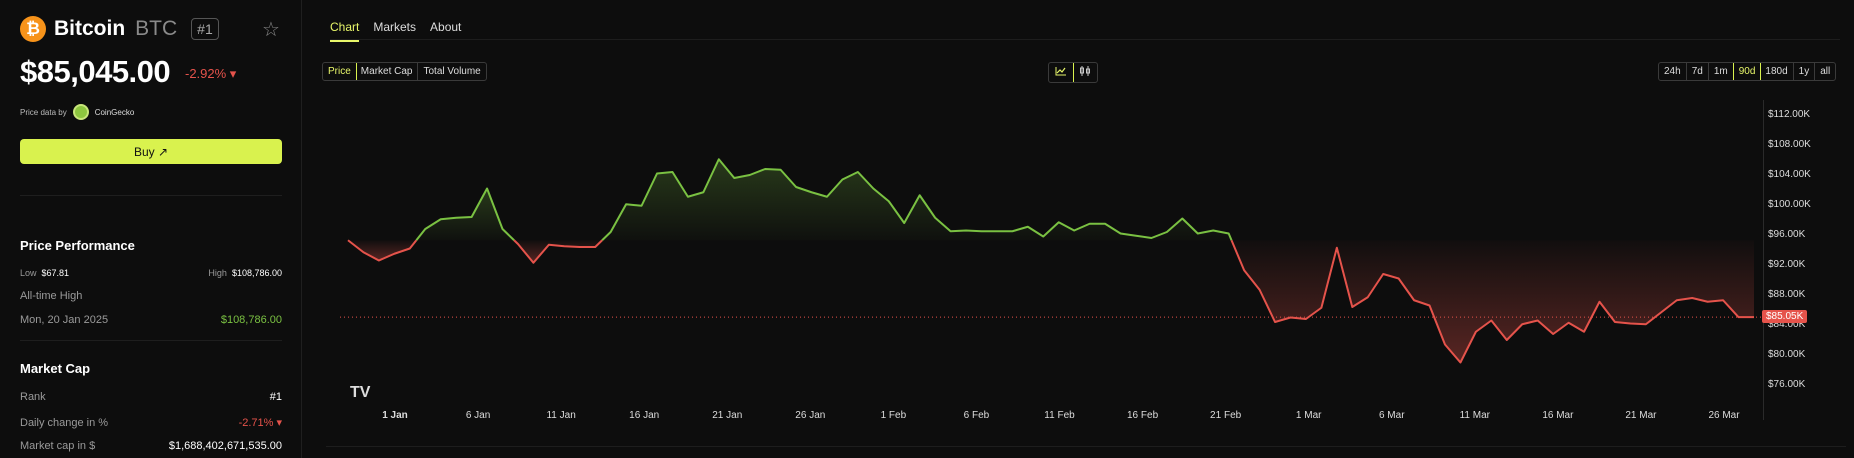  Describe the element at coordinates (1825, 71) in the screenshot. I see `range-all-button: all` at that location.